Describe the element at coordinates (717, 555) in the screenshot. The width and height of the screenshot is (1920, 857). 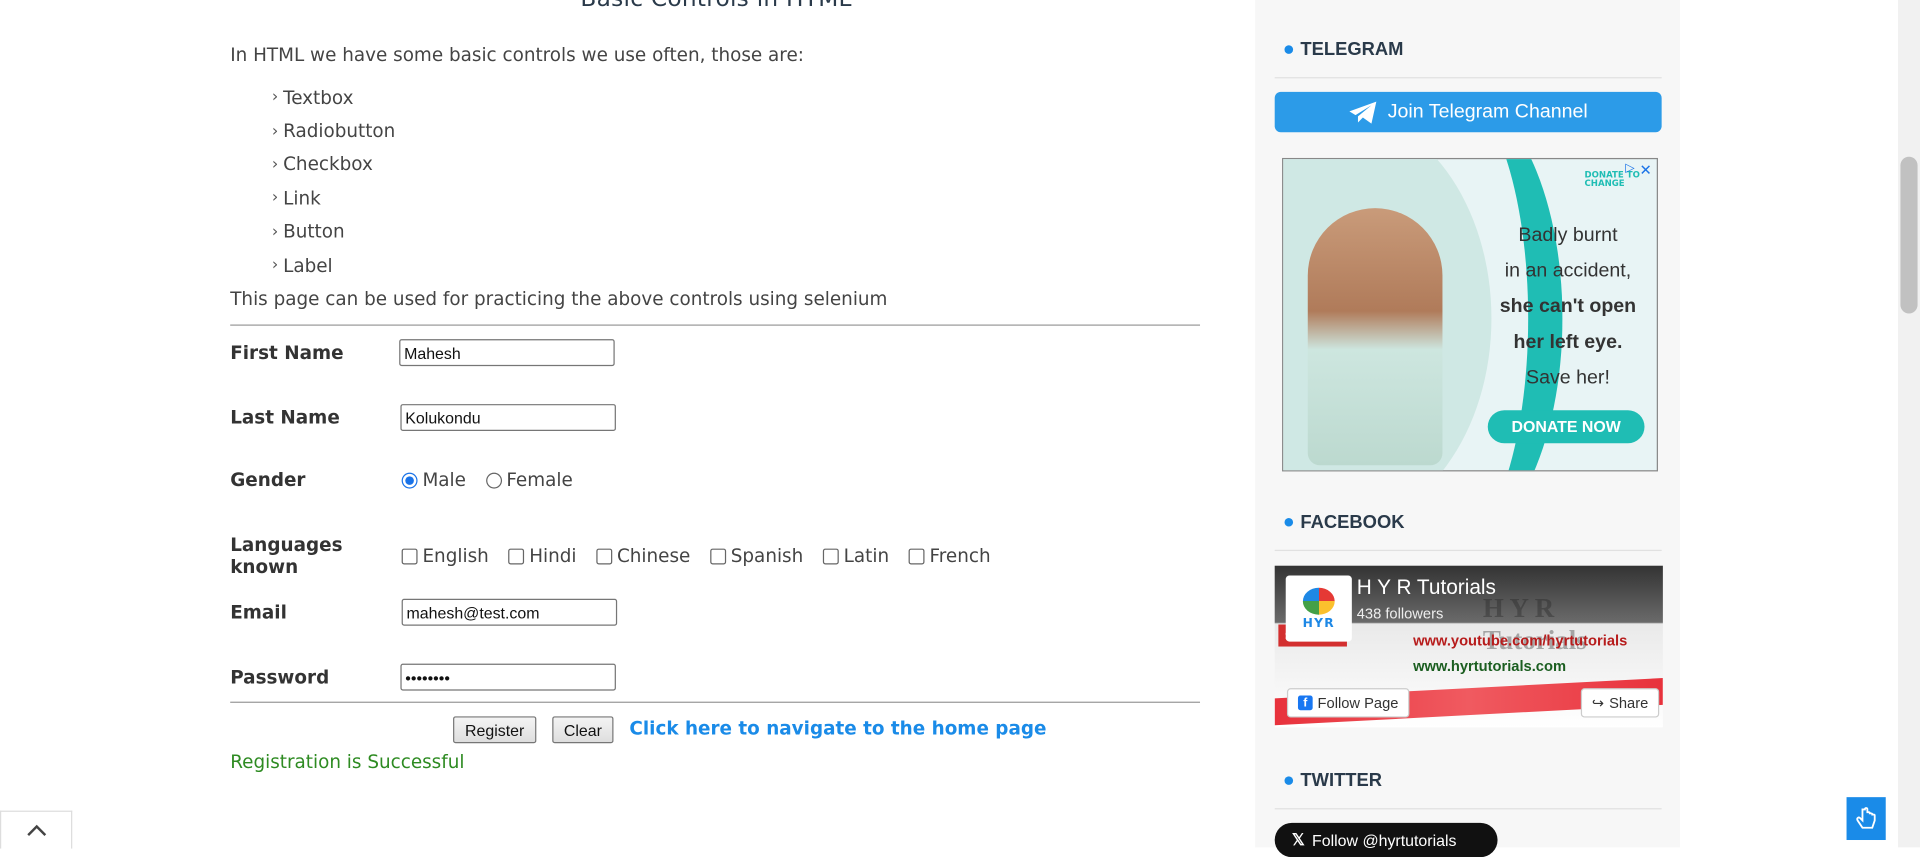
I see `language-spanish-checkbox` at that location.